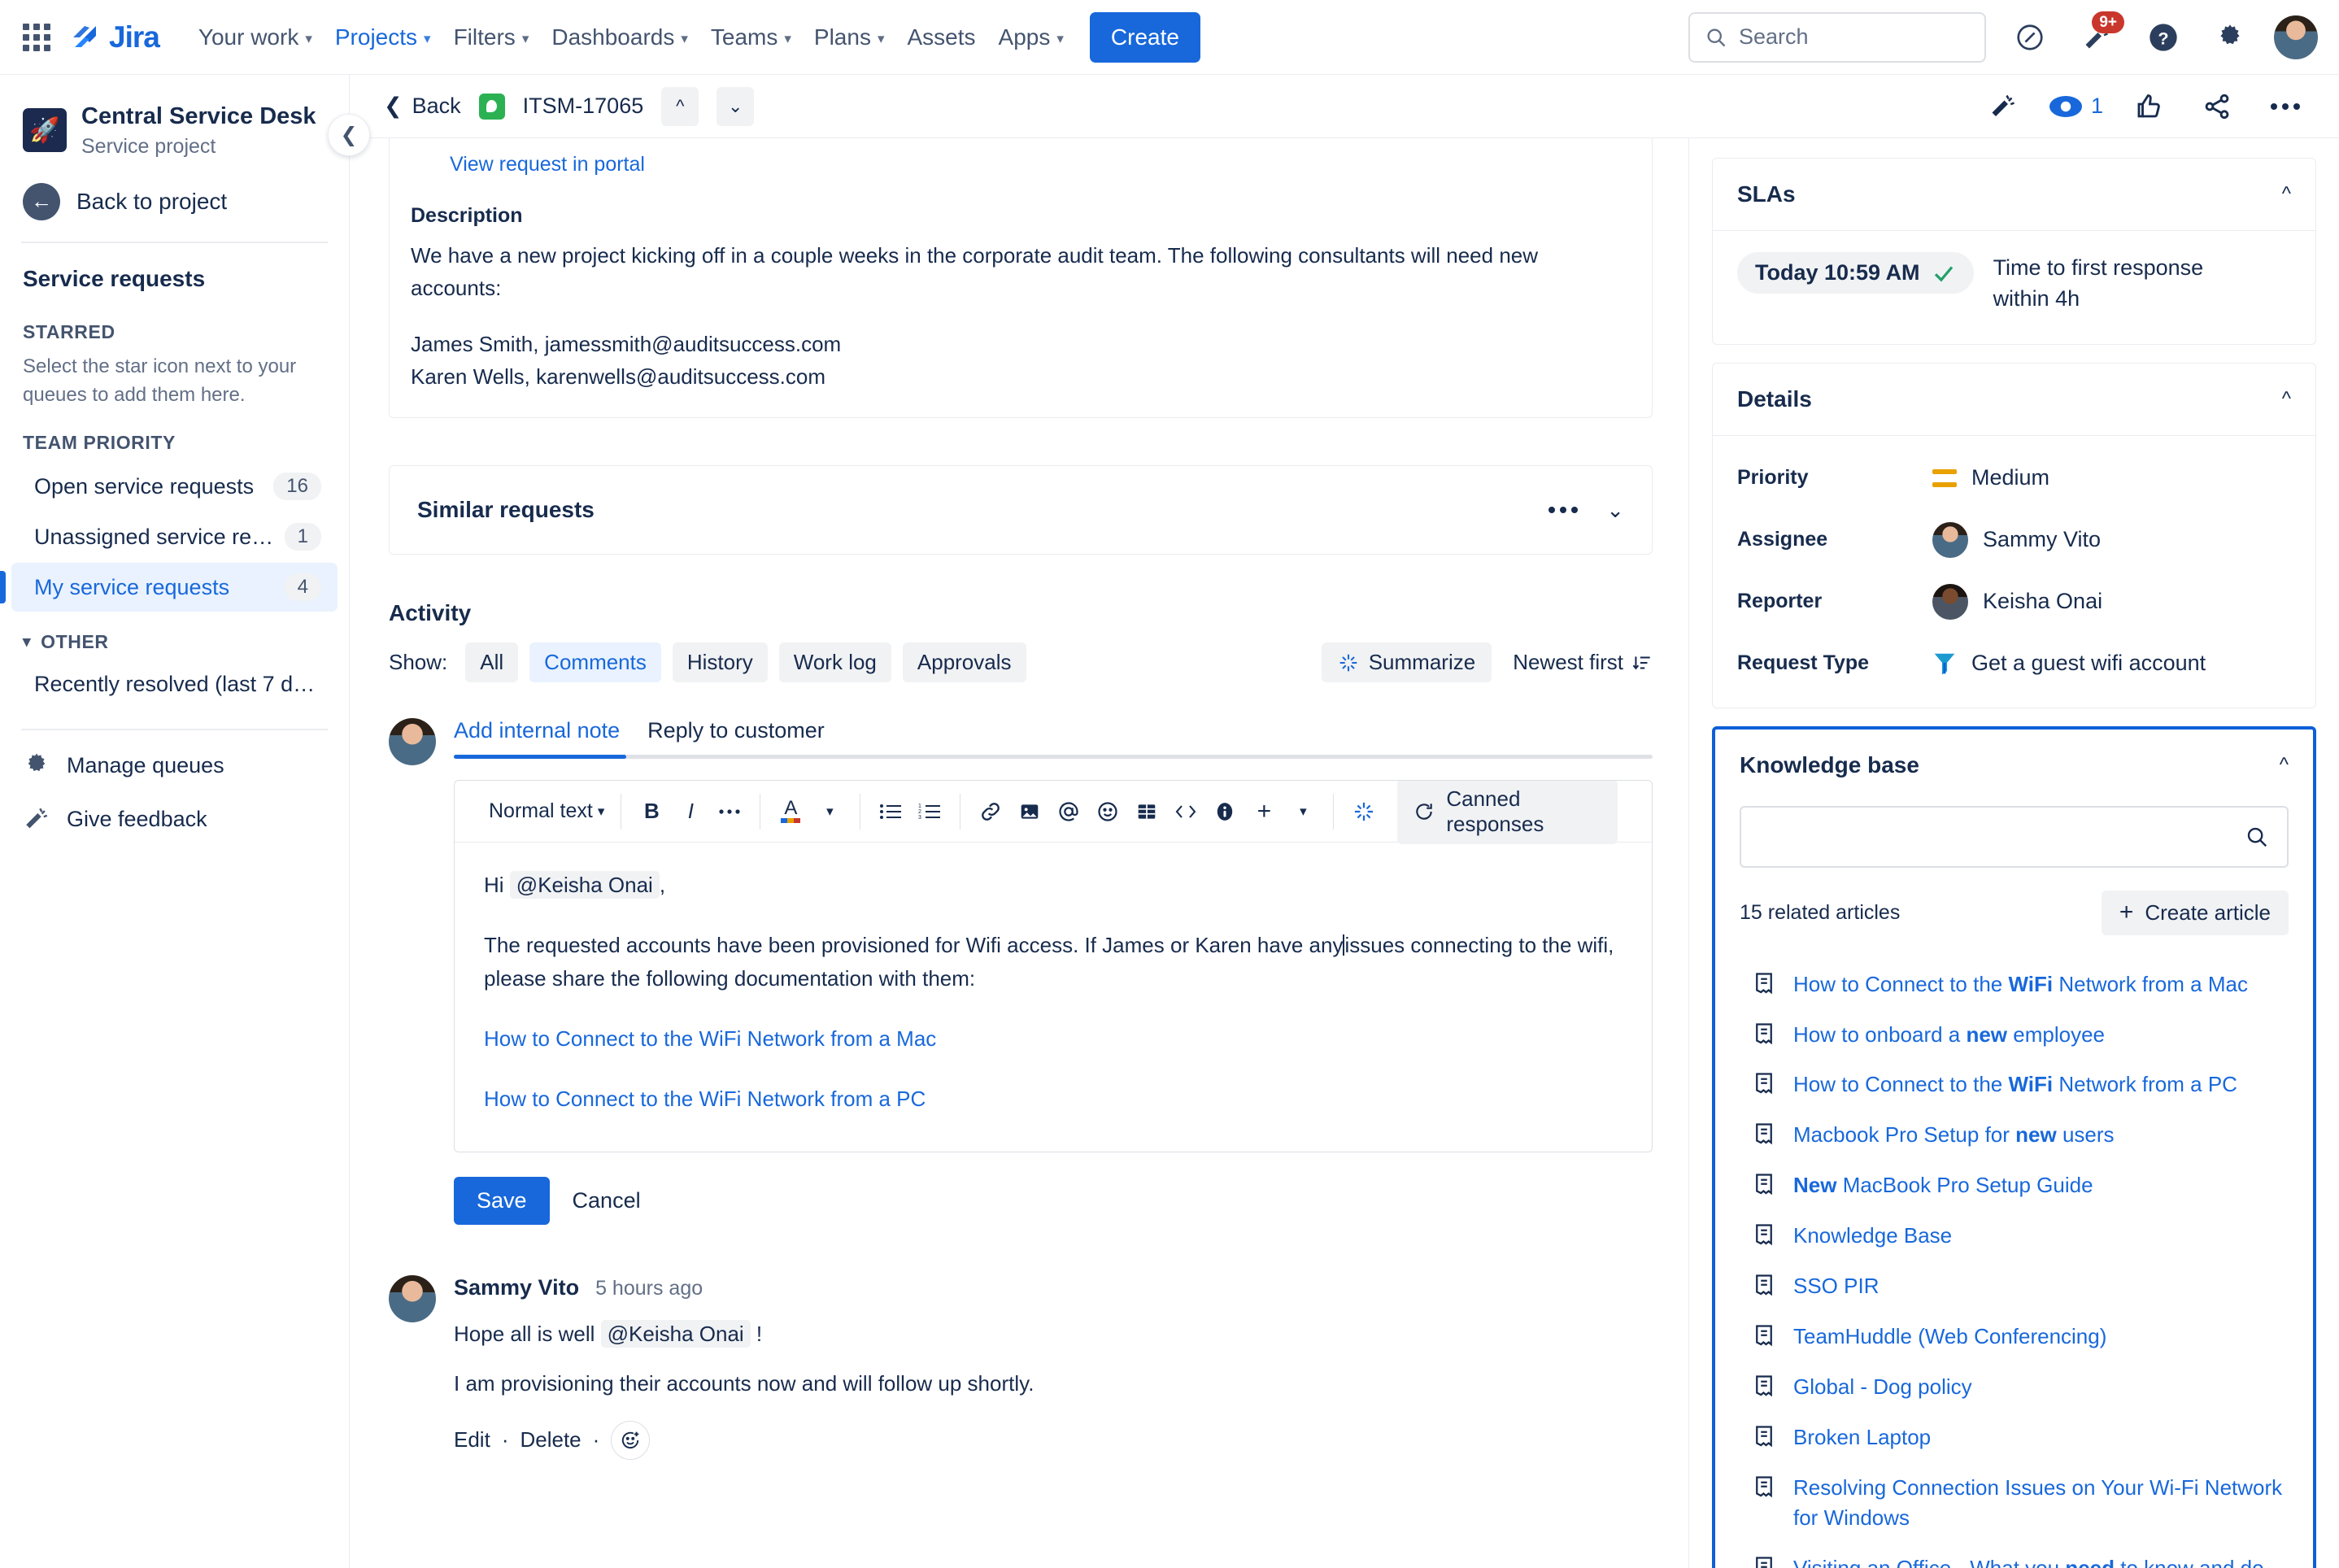 The width and height of the screenshot is (2339, 1568). Describe the element at coordinates (2286, 194) in the screenshot. I see `slas-collapse-chevron-up-icon: ^` at that location.